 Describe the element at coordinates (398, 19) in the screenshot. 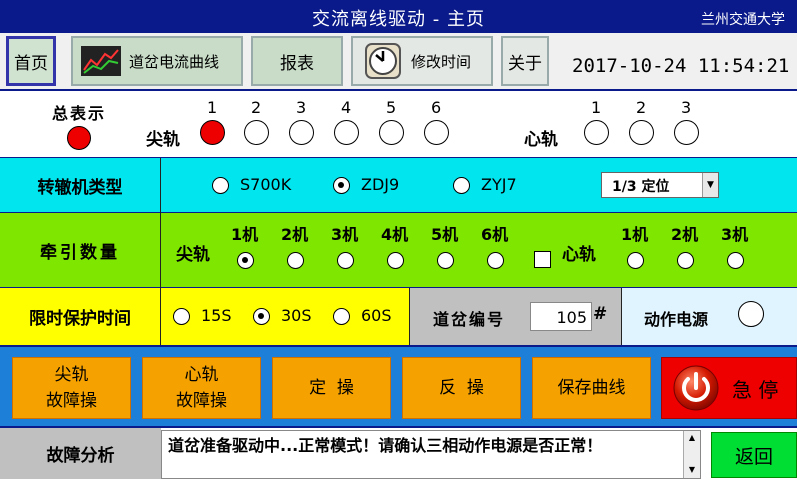

I see `window-title: 交流离线驱动 - 主页` at that location.